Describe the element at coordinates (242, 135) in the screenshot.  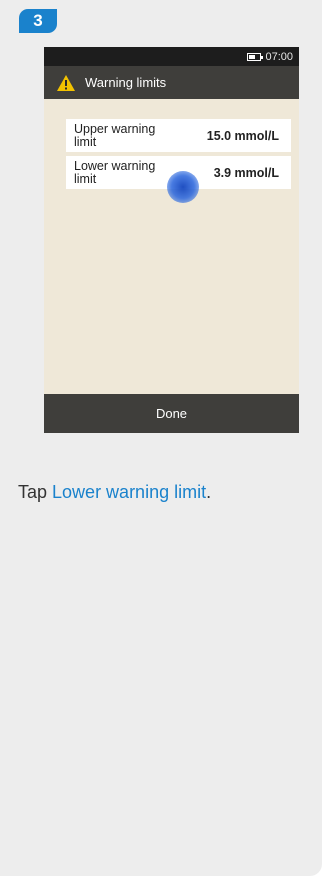
I see `upper-warning-limit-value: 15.0 mmol/L` at that location.